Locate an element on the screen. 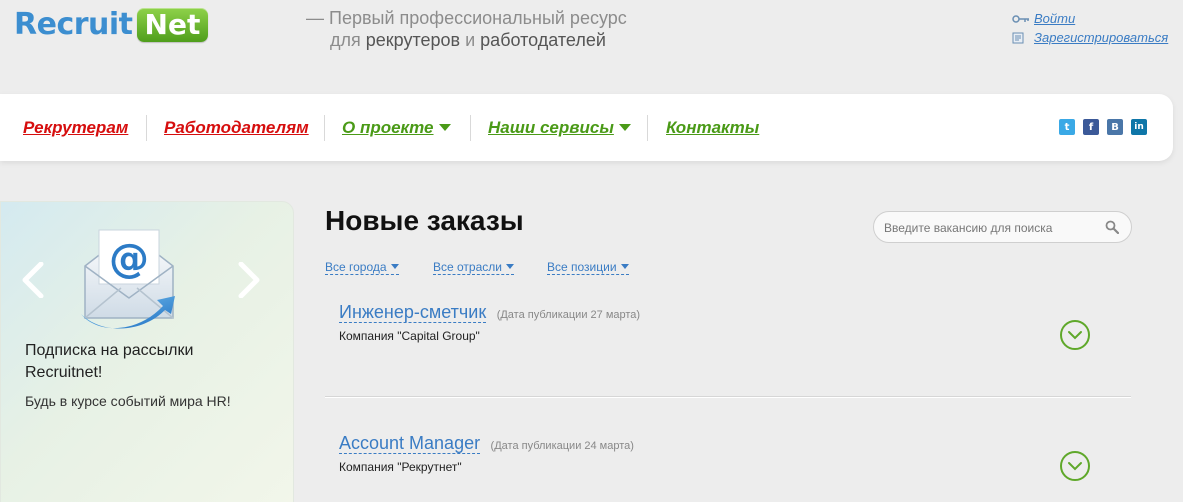 The width and height of the screenshot is (1183, 502). nav-item-label: Контакты is located at coordinates (713, 127).